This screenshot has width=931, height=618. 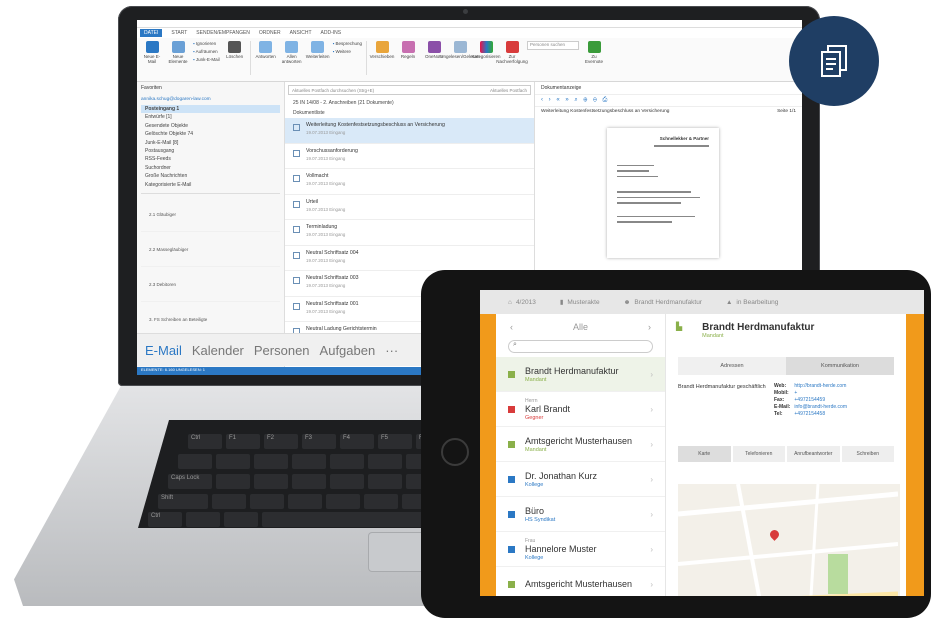 I want to click on tab-map: Karte, so click(x=704, y=454).